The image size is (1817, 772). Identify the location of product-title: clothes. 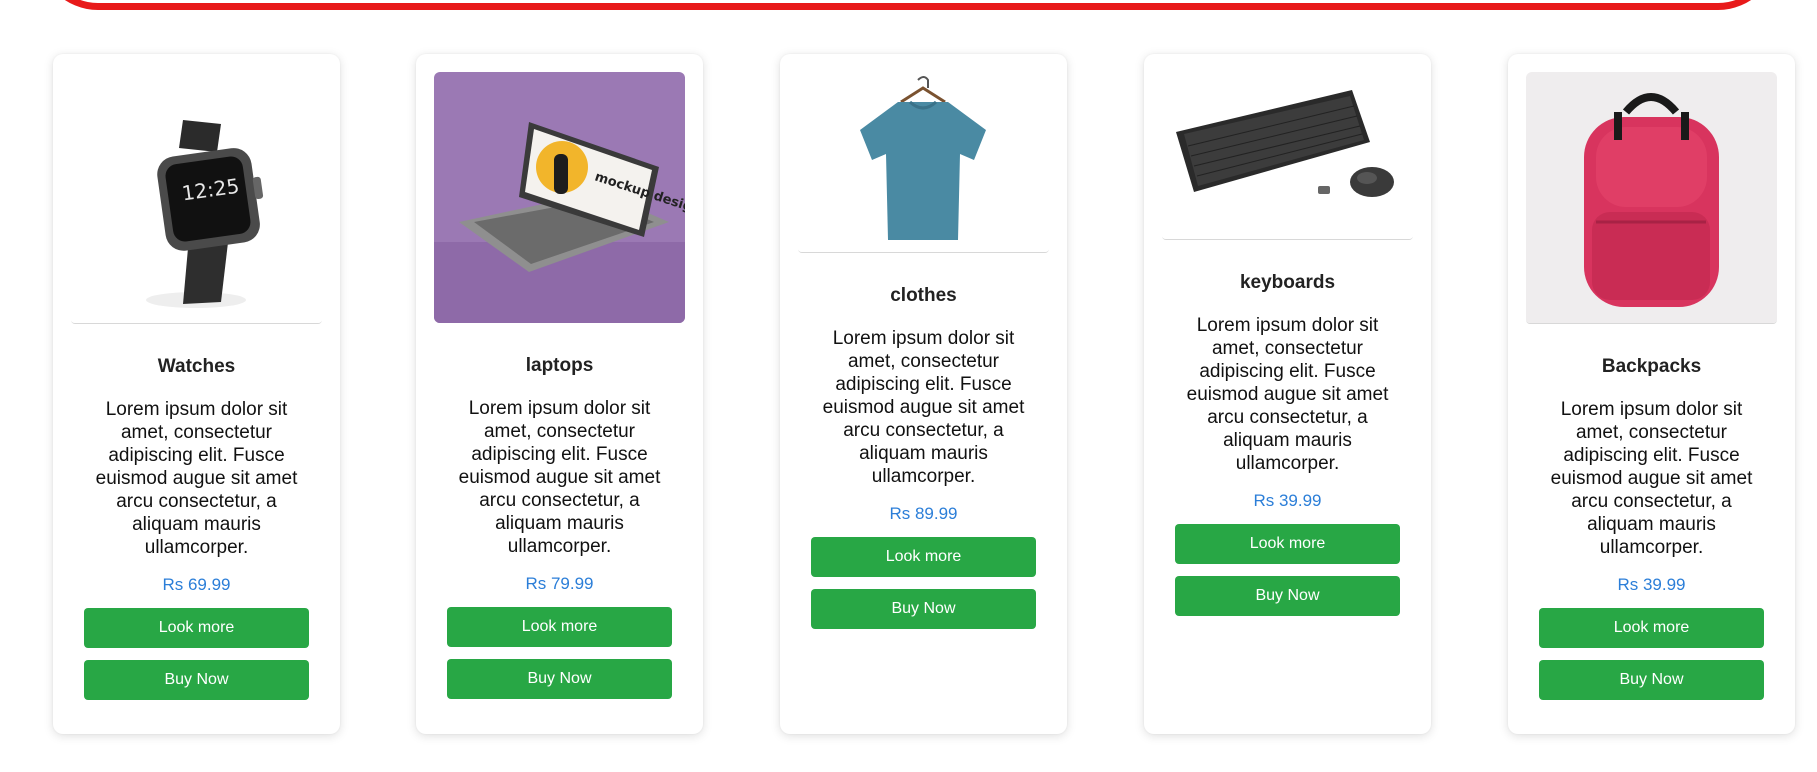
(923, 295).